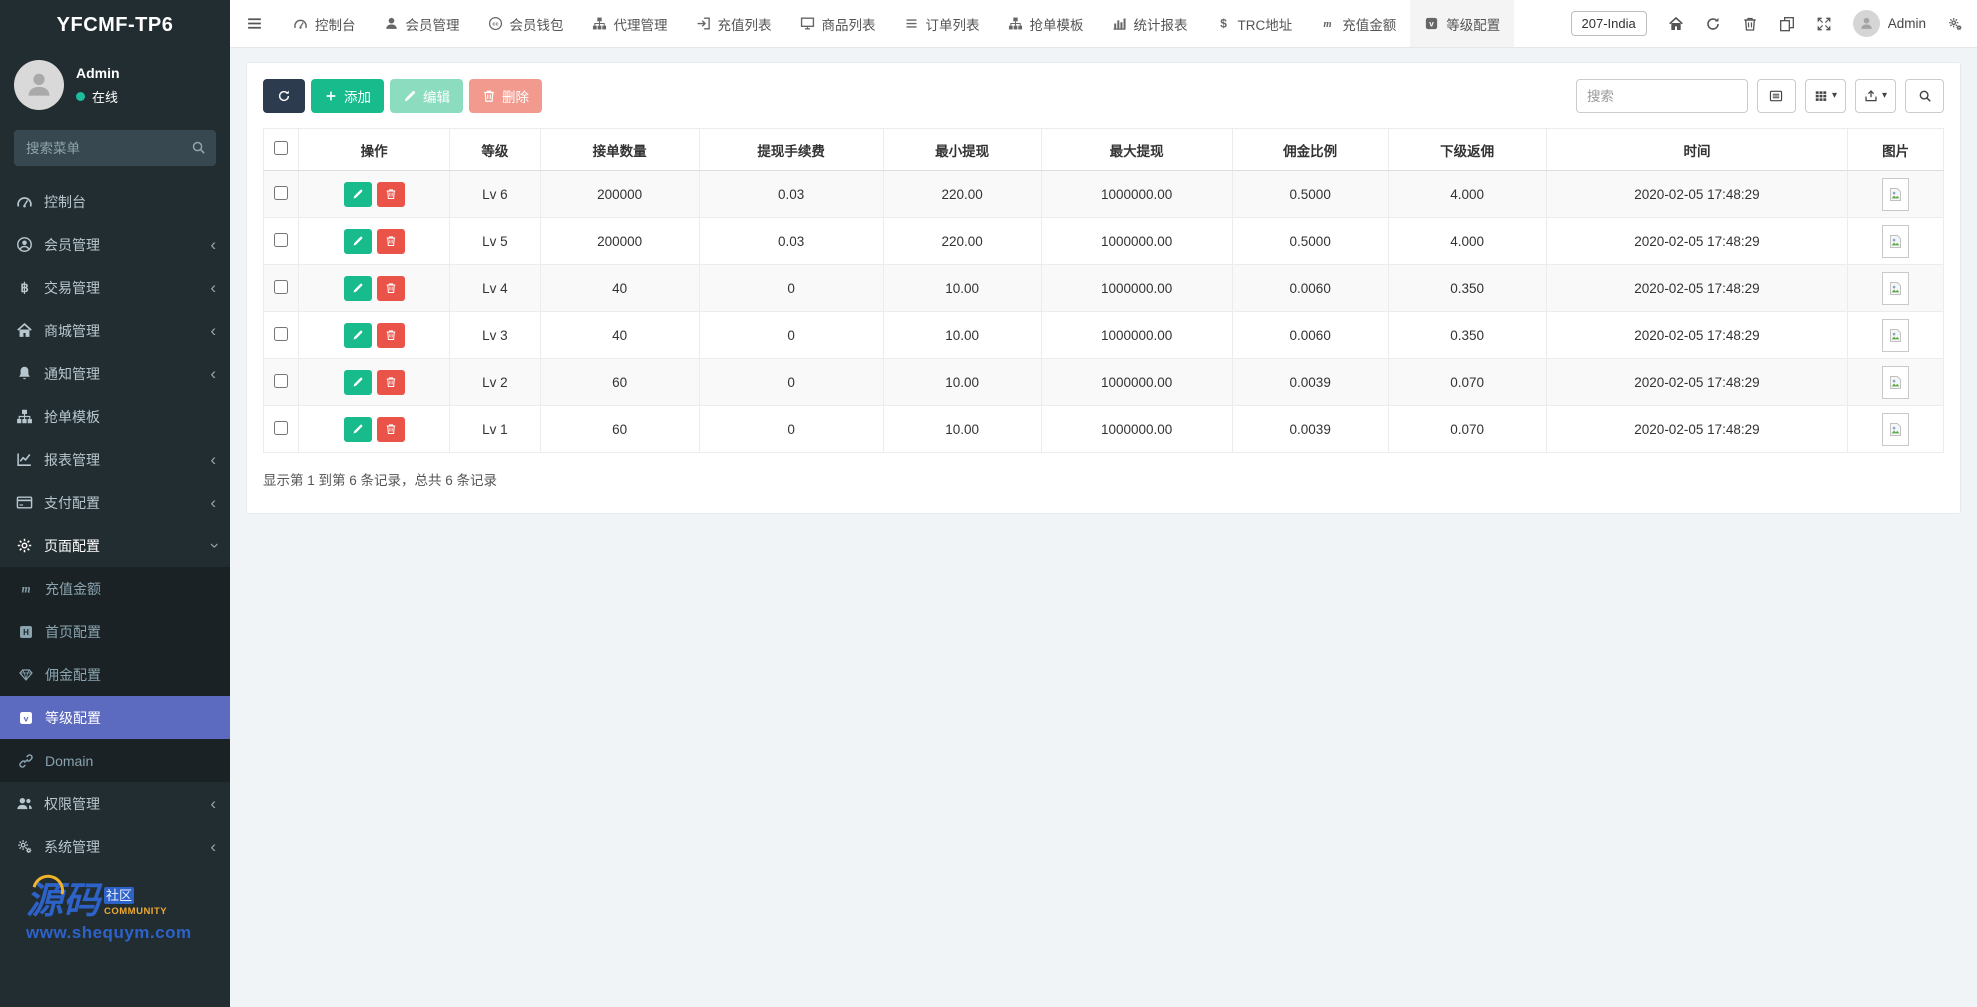 This screenshot has width=1977, height=1007. I want to click on column-header-5: 最大提现, so click(1136, 149).